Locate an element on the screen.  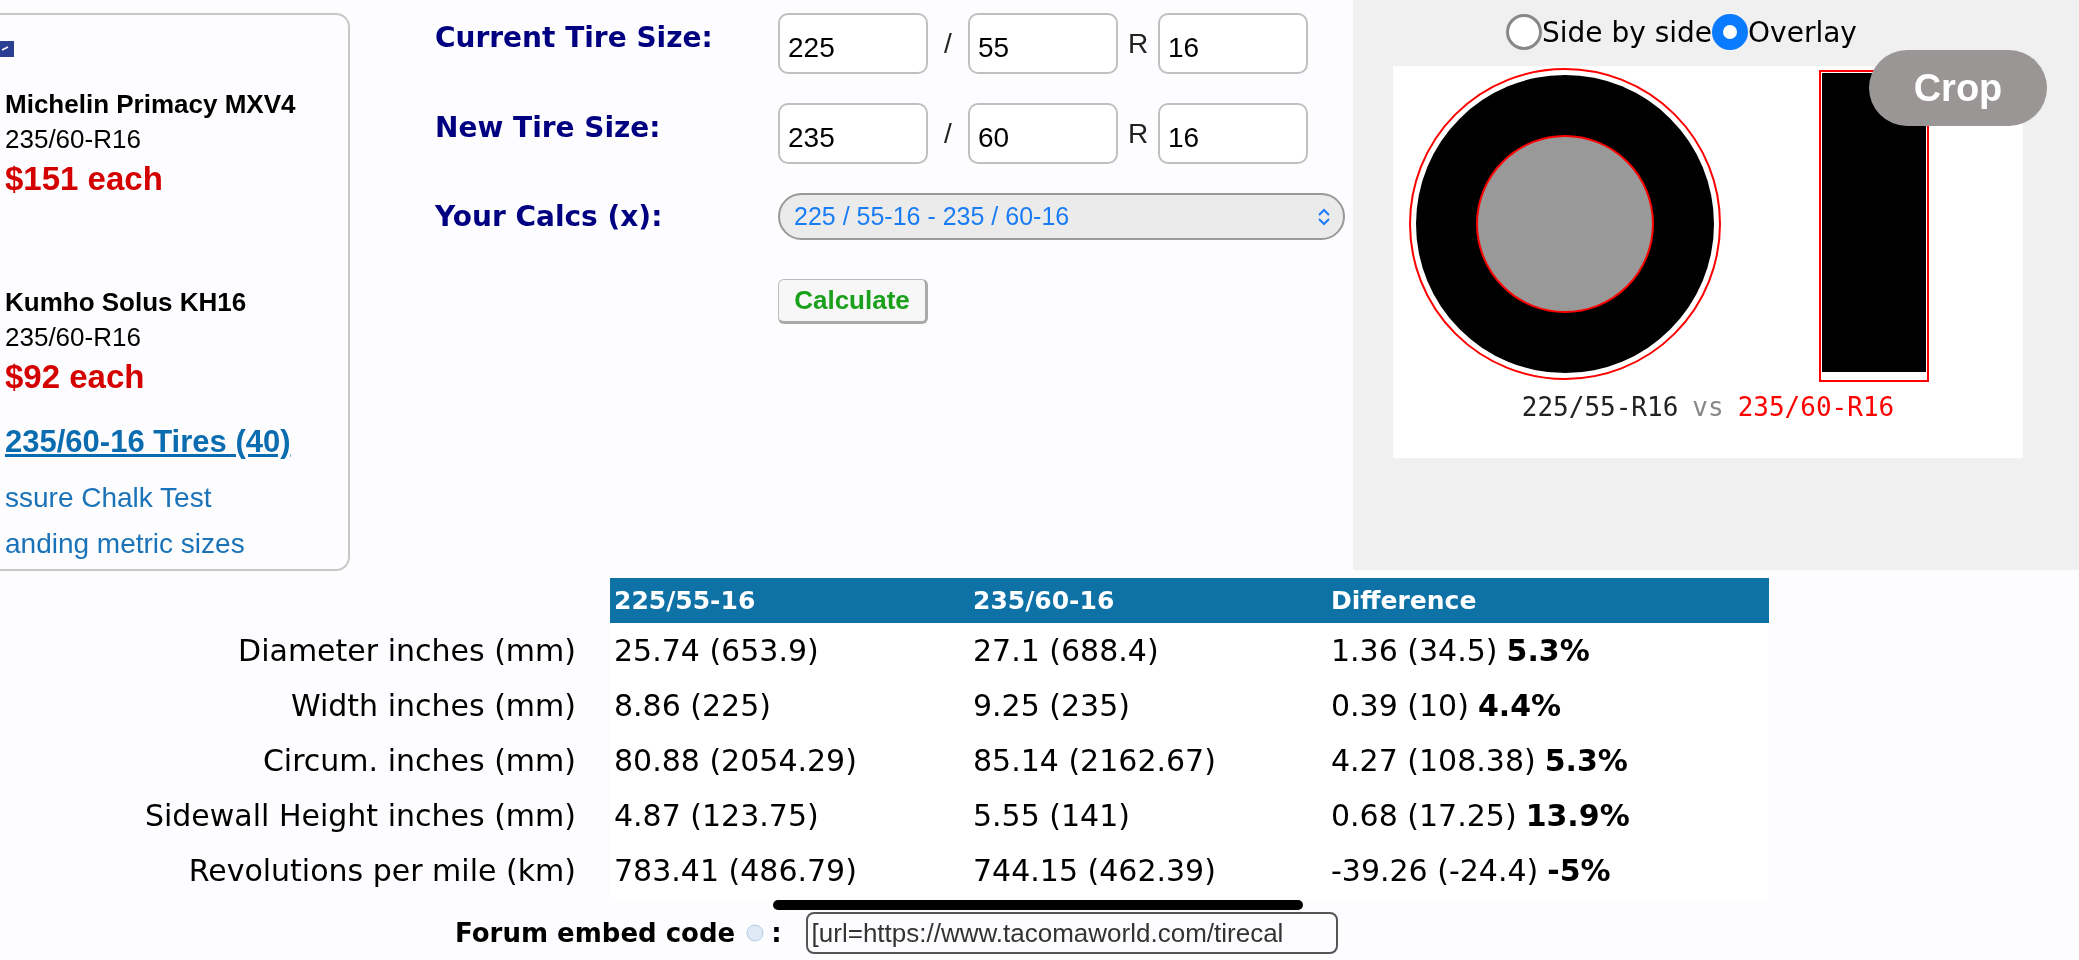
article-link: anding metric sizes is located at coordinates (125, 544).